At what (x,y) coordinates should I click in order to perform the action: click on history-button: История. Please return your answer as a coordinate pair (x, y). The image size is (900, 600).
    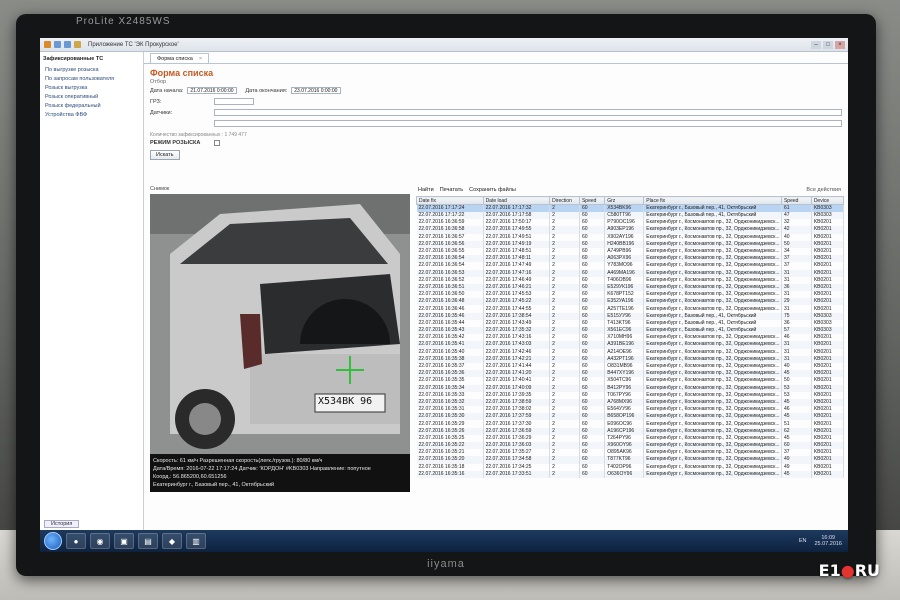
    Looking at the image, I should click on (62, 524).